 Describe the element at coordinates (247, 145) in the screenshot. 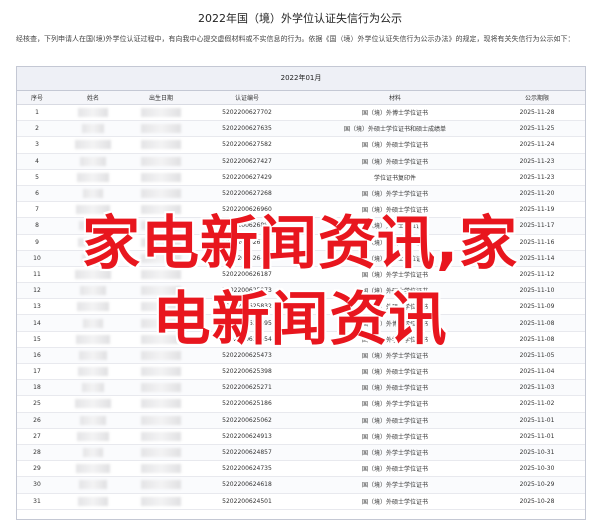

I see `cell-cert-number: 5202200627582` at that location.